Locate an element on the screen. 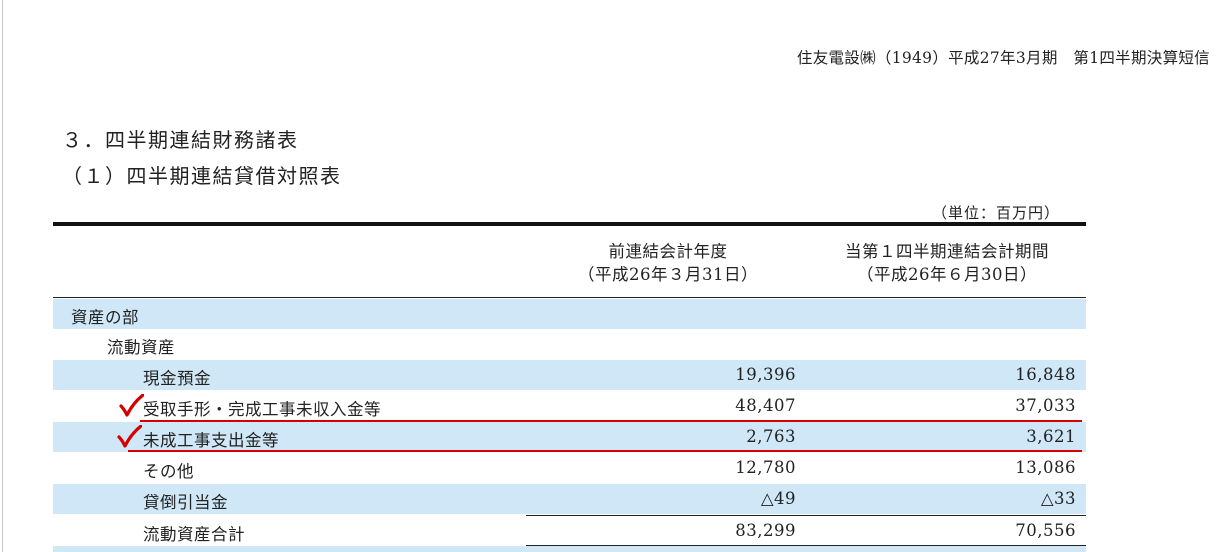 This screenshot has width=1218, height=552. row-label: 流動資産 is located at coordinates (141, 347).